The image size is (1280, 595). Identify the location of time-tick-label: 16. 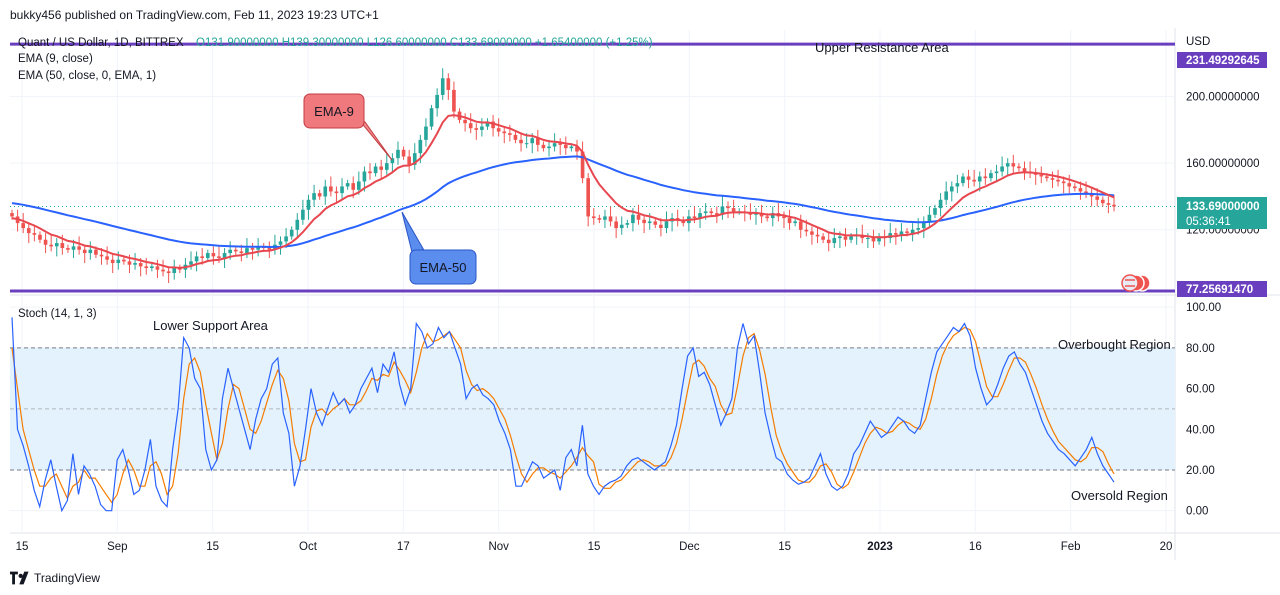
(975, 547).